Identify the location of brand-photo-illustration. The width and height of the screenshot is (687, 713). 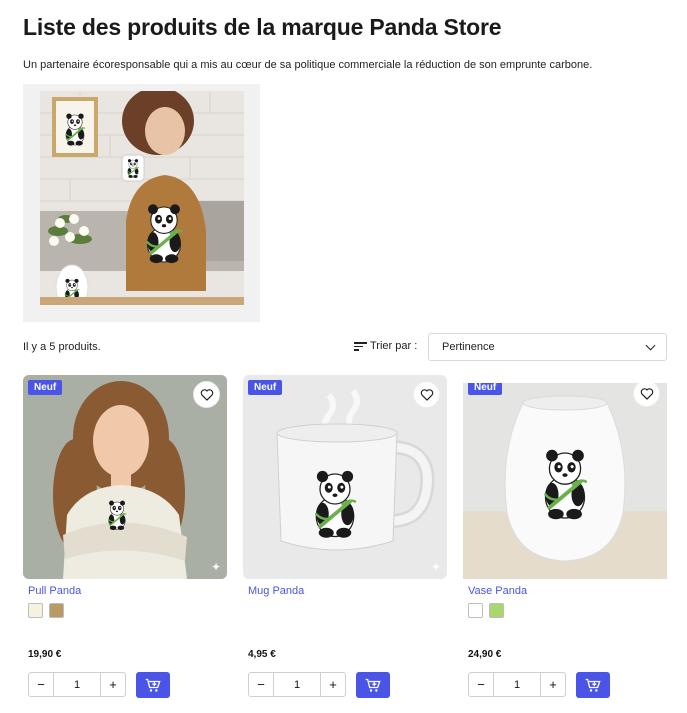
(142, 198).